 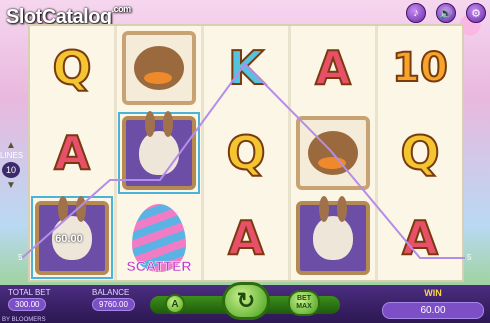 What do you see at coordinates (175, 304) in the screenshot?
I see `autoplay-button: A` at bounding box center [175, 304].